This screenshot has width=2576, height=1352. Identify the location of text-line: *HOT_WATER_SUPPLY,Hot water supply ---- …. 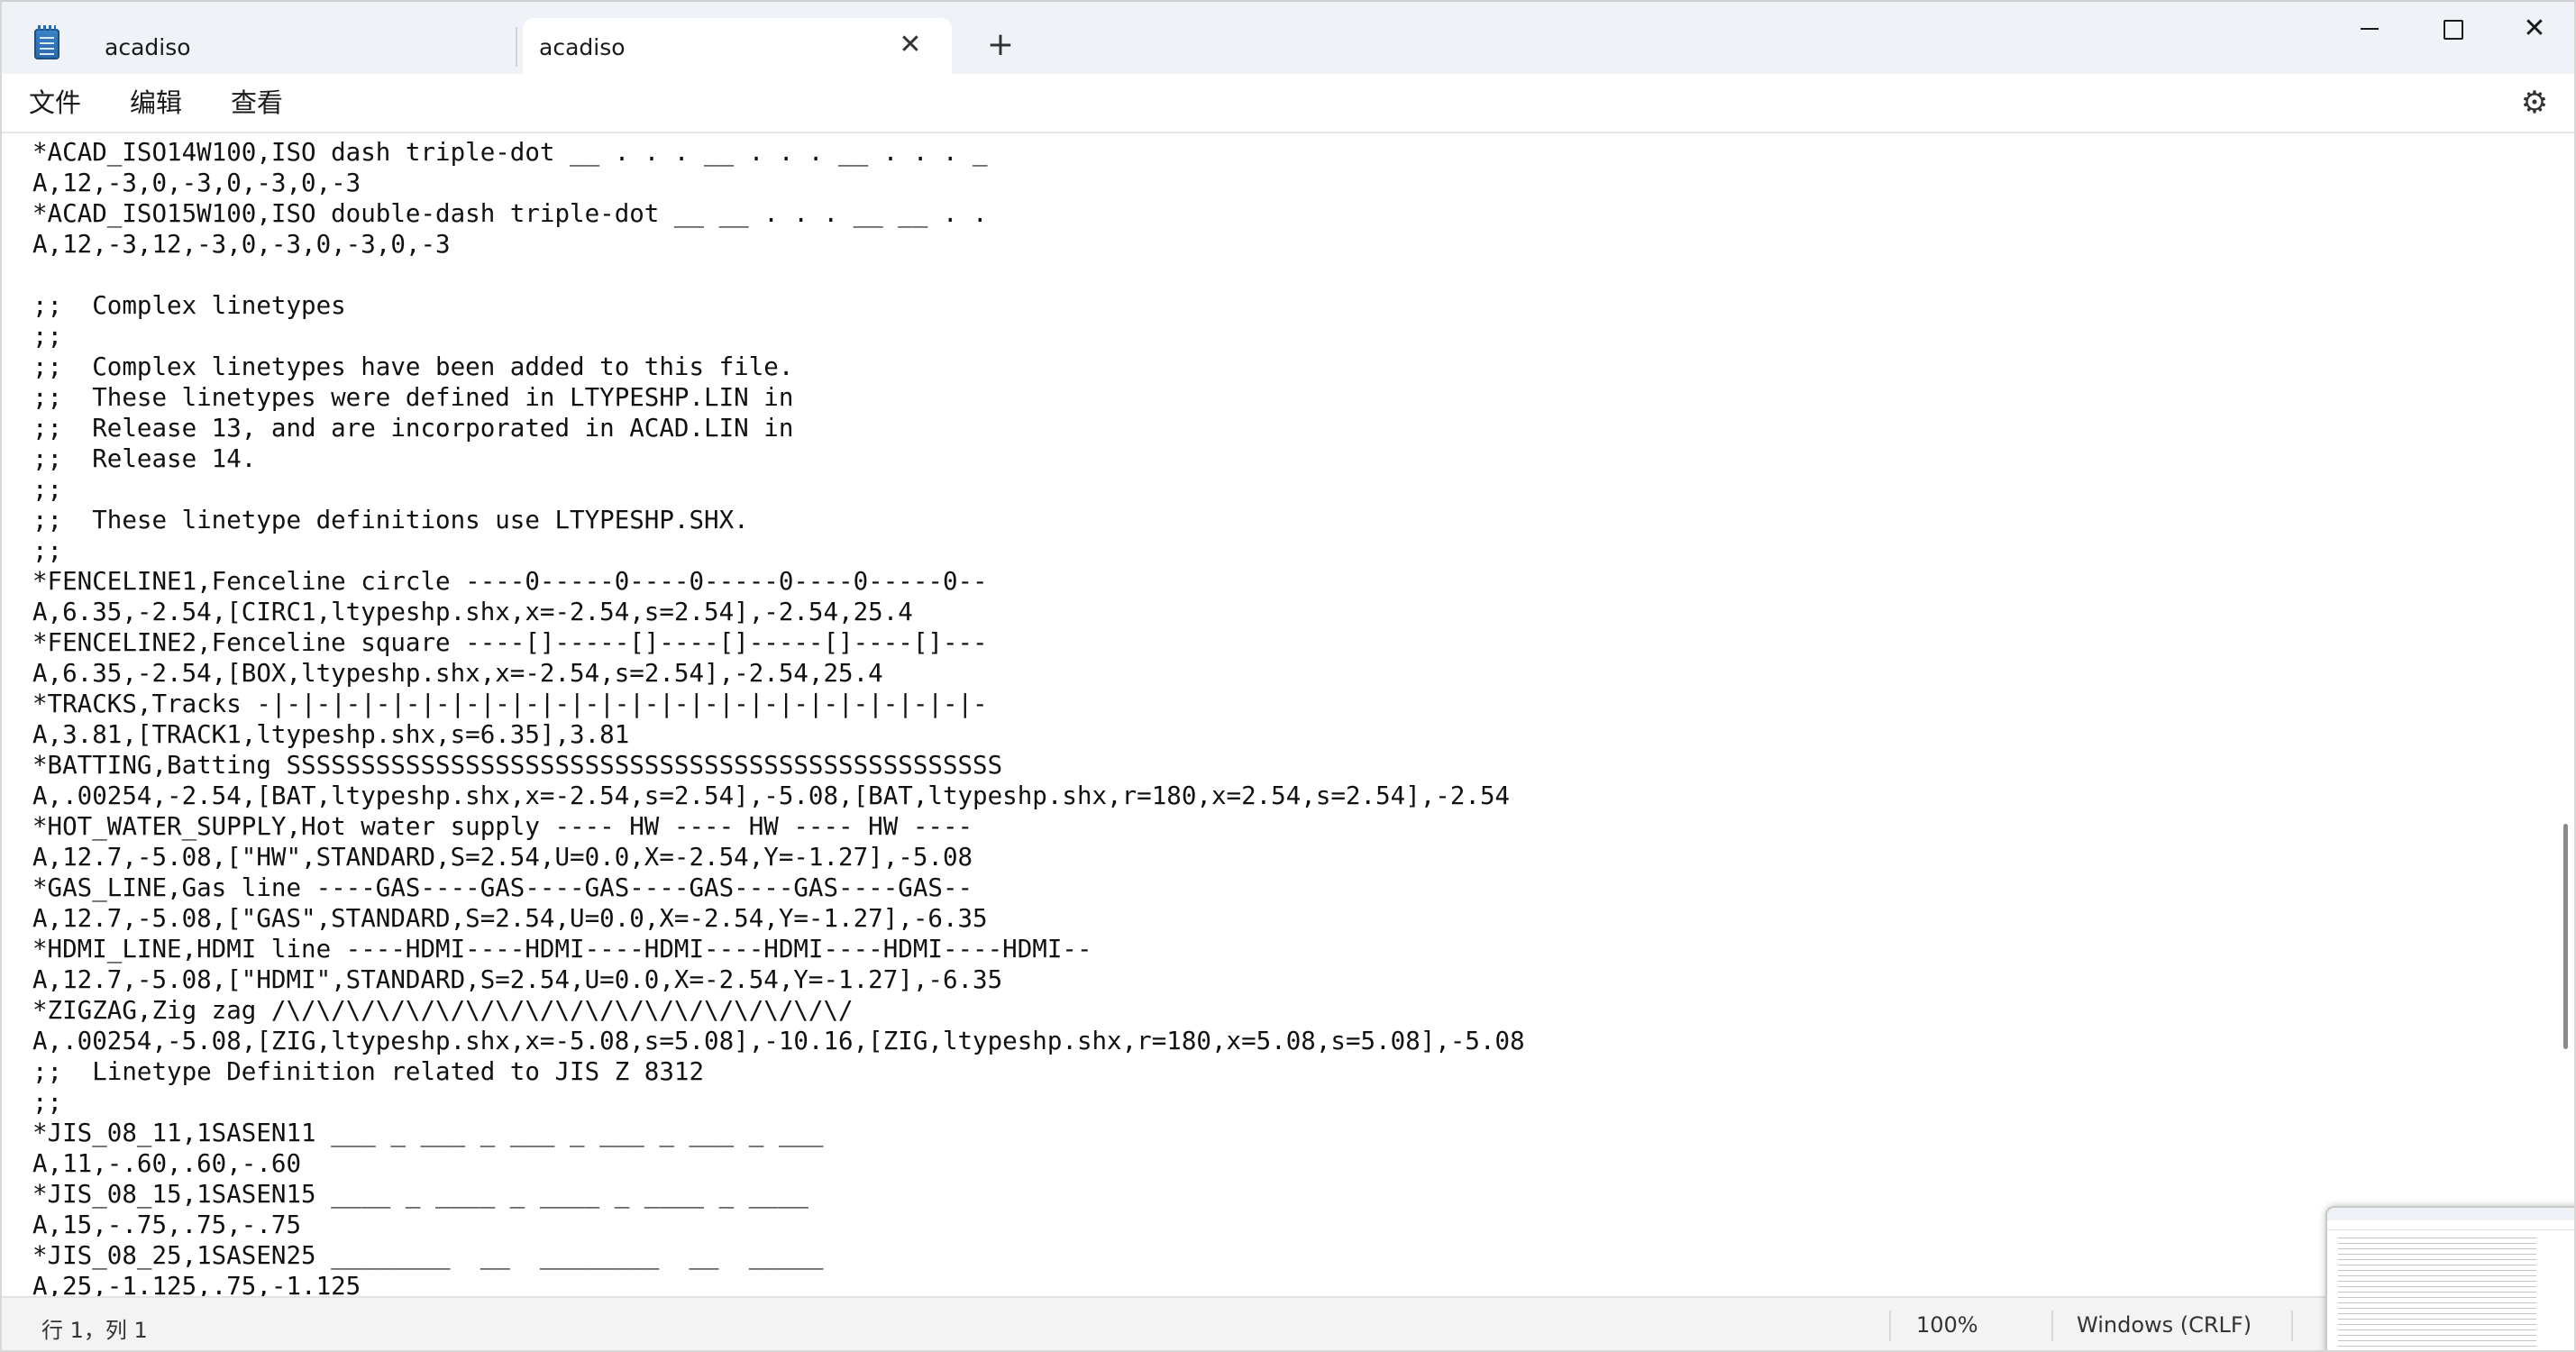
(502, 826).